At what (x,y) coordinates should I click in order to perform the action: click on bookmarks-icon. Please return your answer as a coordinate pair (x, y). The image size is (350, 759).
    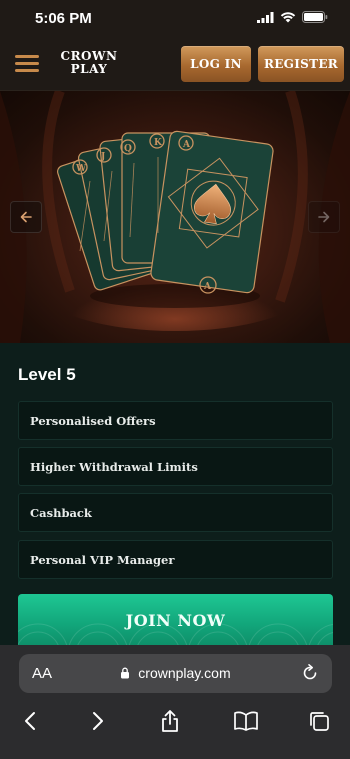
    Looking at the image, I should click on (246, 721).